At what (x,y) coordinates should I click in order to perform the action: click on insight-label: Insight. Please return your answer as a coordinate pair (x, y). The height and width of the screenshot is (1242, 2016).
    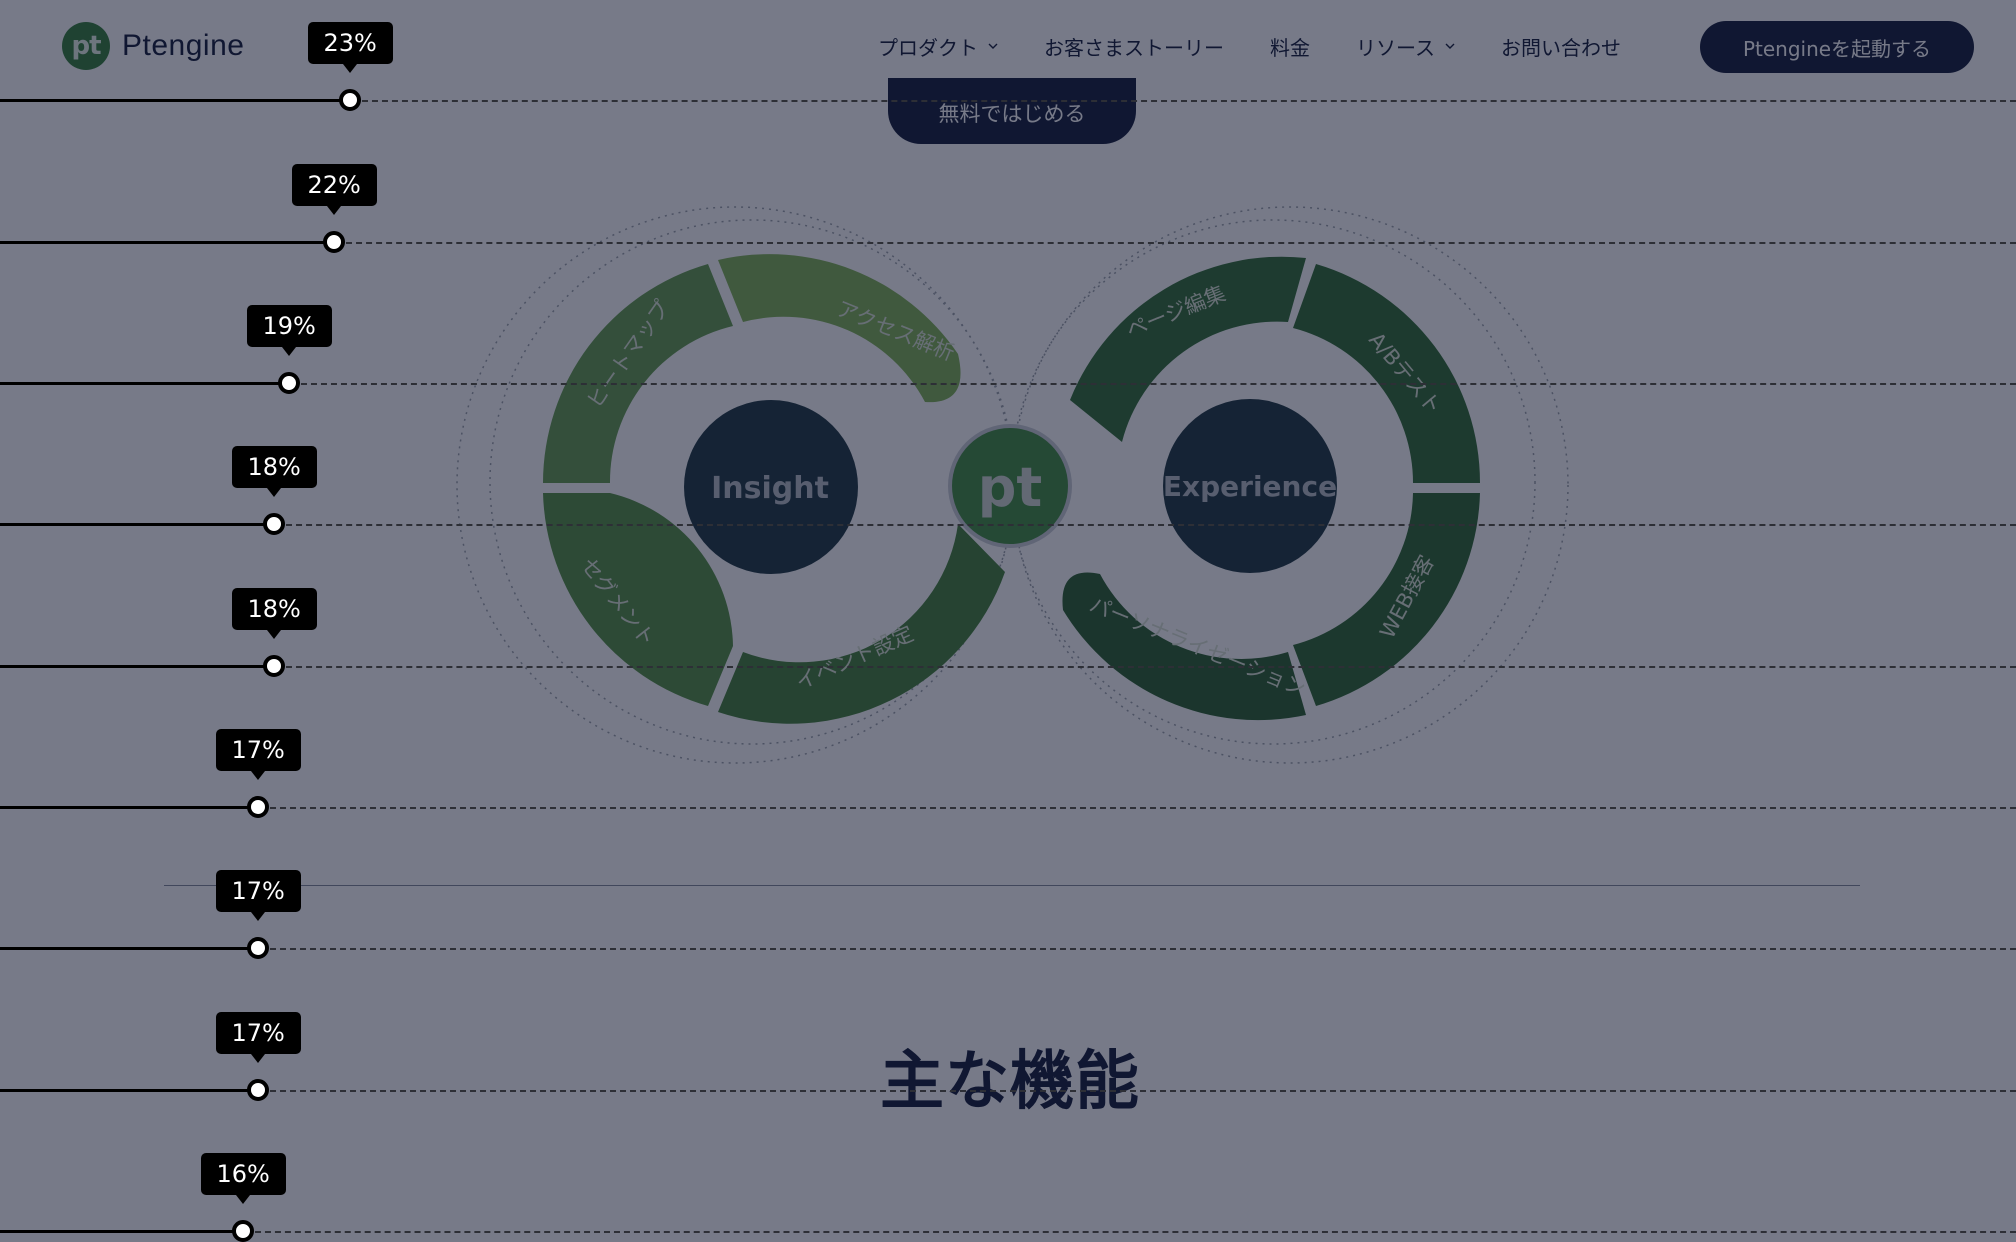
    Looking at the image, I should click on (770, 488).